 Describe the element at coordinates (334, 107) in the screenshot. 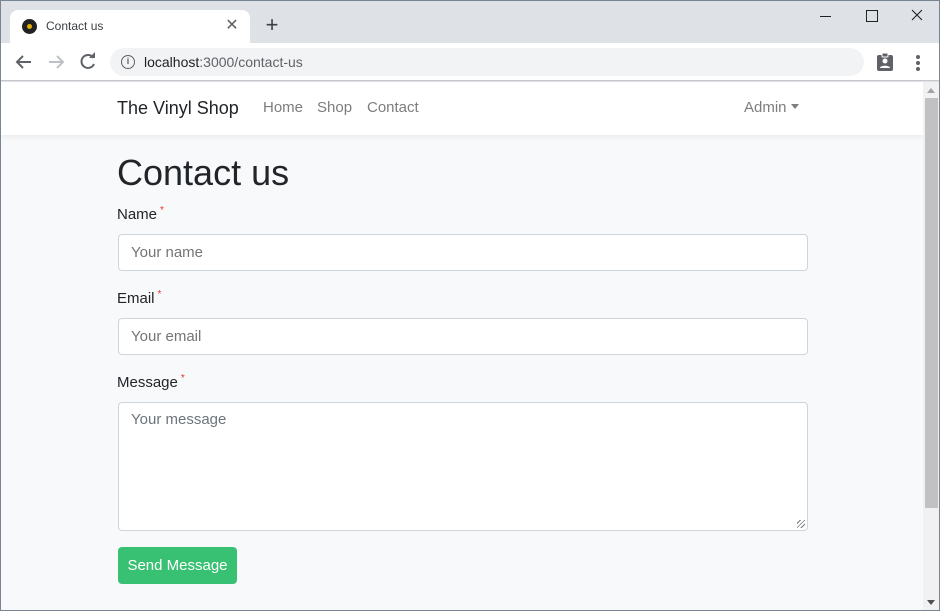

I see `nav-link-shop: Shop` at that location.